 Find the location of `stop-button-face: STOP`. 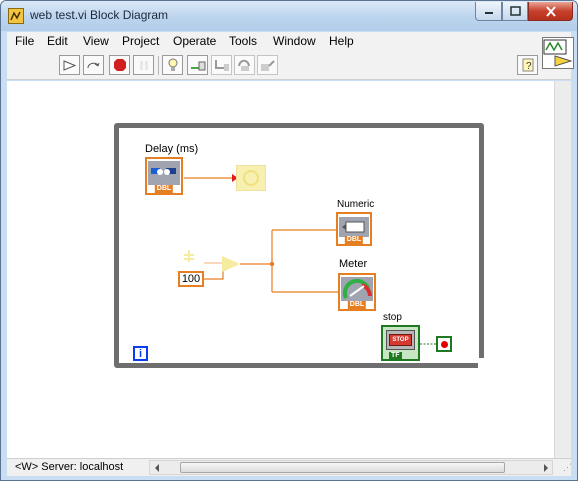

stop-button-face: STOP is located at coordinates (400, 340).